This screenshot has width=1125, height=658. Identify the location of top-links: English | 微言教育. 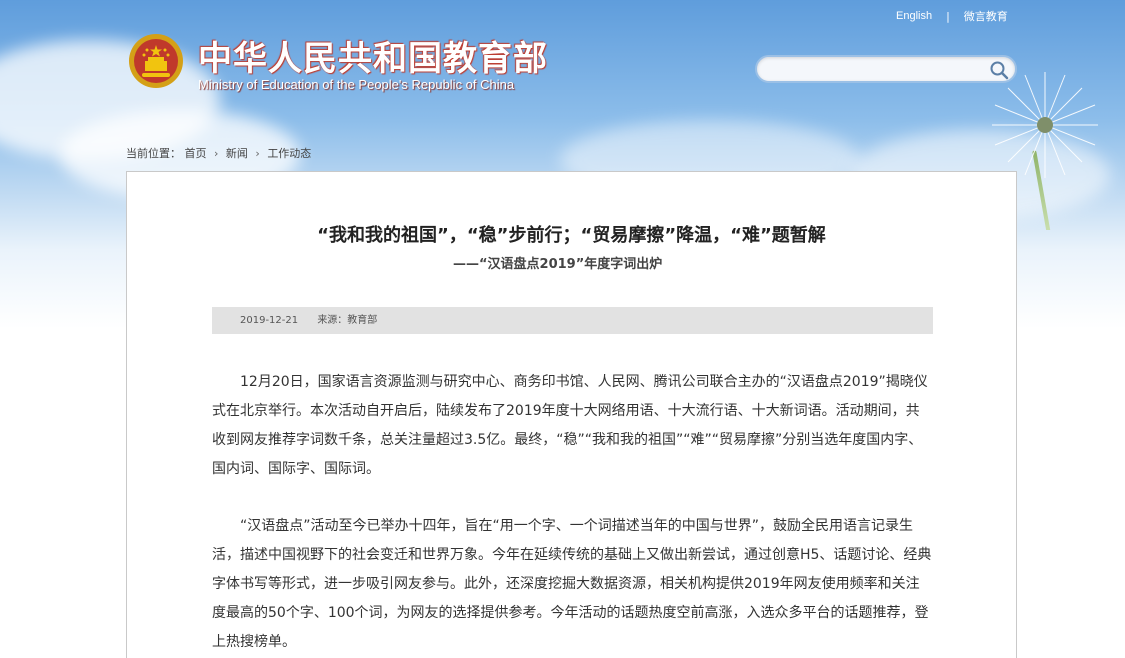
(952, 16).